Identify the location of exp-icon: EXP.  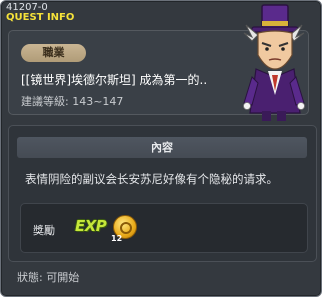
(91, 226).